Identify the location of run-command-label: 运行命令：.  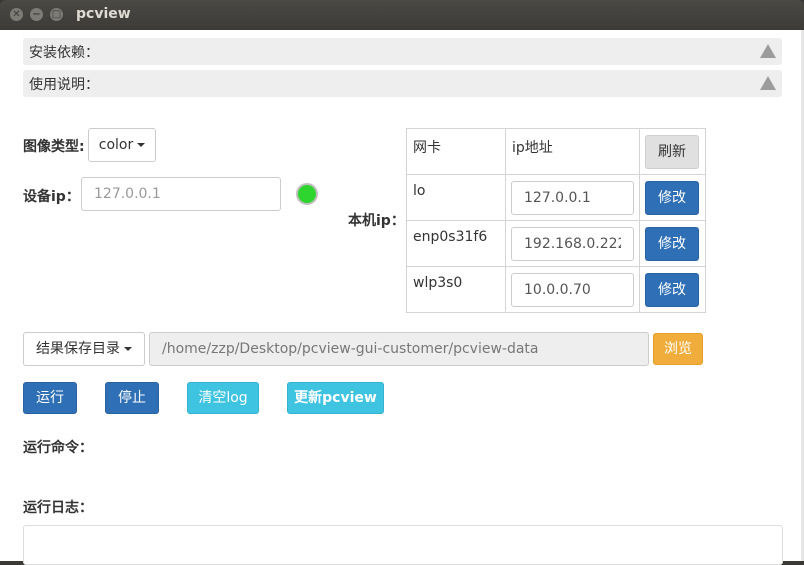
(58, 448).